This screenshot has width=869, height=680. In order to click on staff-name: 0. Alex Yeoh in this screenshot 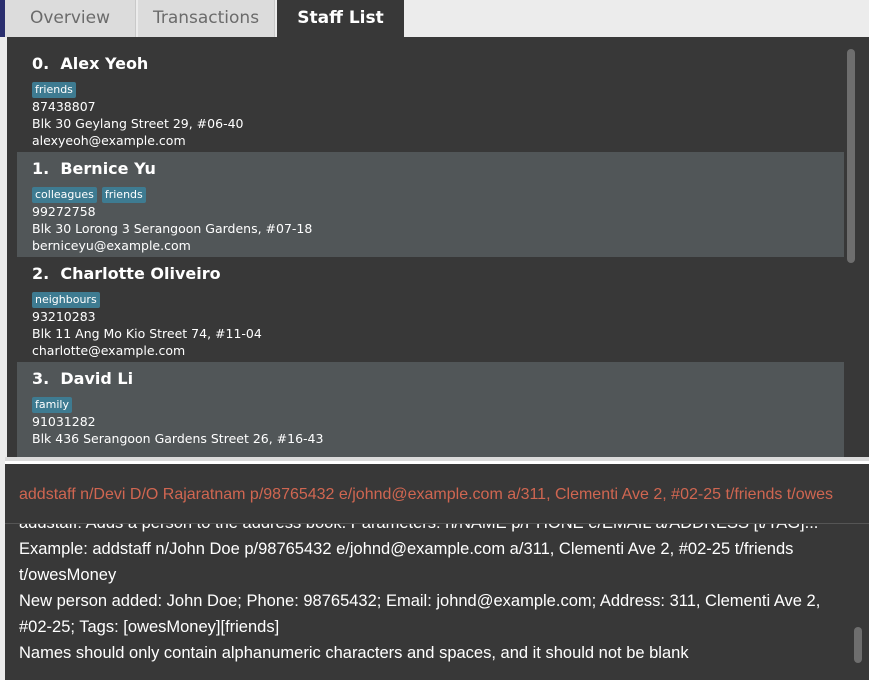, I will do `click(90, 63)`.